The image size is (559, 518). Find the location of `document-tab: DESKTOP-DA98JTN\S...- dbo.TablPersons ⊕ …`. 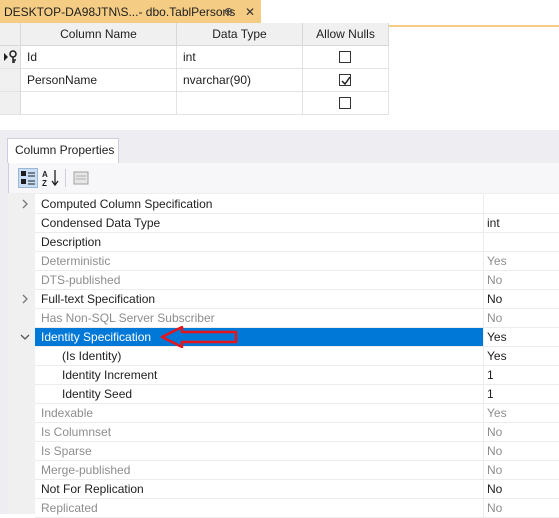

document-tab: DESKTOP-DA98JTN\S...- dbo.TablPersons ⊕ … is located at coordinates (130, 12).